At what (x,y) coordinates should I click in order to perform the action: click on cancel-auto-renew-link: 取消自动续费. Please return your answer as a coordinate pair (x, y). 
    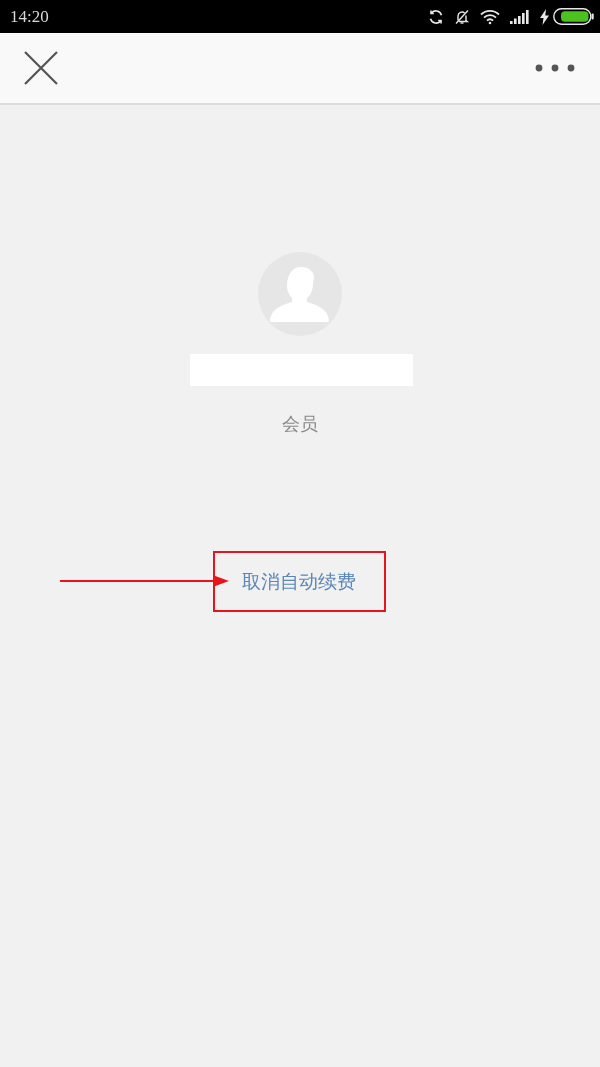
    Looking at the image, I should click on (299, 581).